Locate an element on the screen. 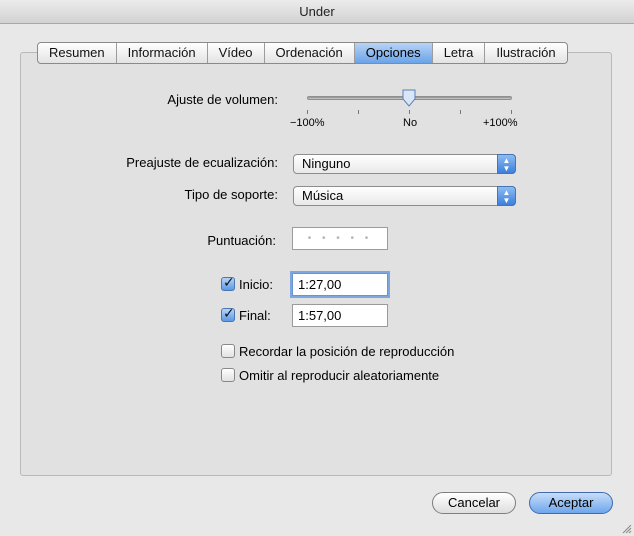  stop-label: Final: is located at coordinates (255, 315).